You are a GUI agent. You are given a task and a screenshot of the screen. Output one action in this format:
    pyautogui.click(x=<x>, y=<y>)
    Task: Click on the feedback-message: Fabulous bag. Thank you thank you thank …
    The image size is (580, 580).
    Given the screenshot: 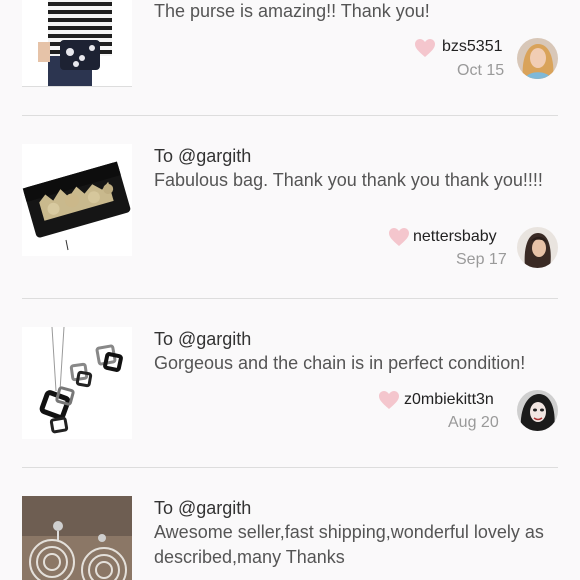 What is the action you would take?
    pyautogui.click(x=348, y=180)
    